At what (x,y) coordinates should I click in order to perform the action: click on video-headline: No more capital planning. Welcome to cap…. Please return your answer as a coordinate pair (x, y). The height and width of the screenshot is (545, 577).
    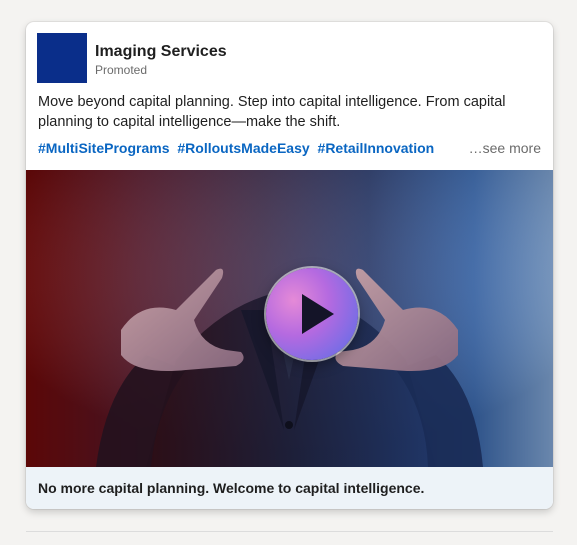
    Looking at the image, I should click on (231, 488).